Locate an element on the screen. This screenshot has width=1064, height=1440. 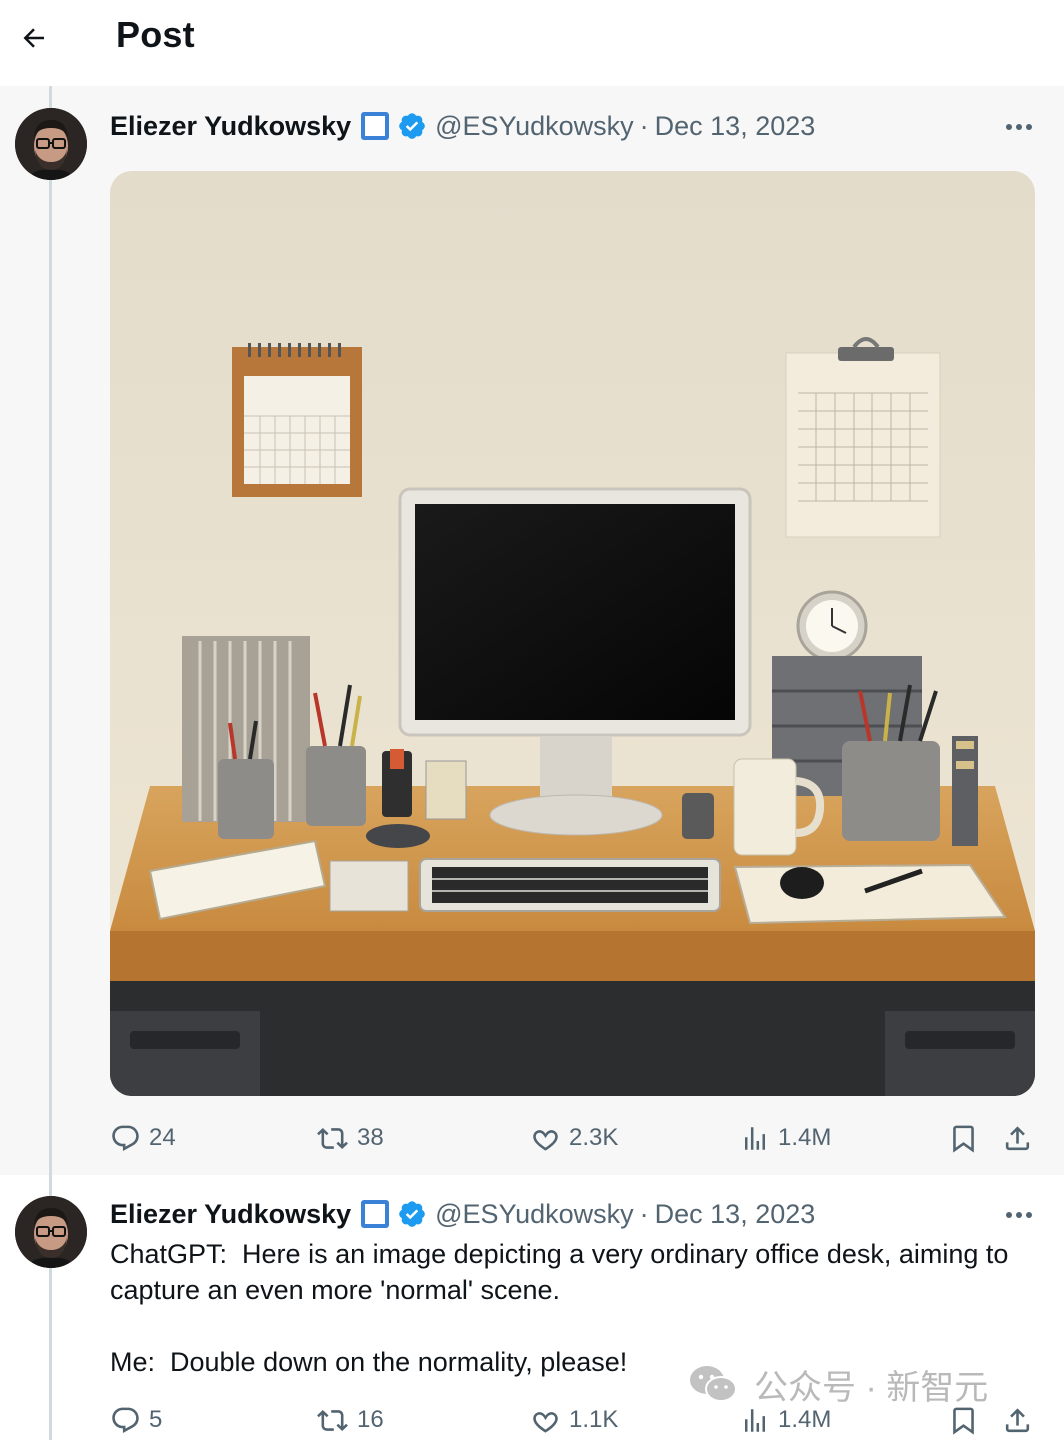
reply-count: 24 is located at coordinates (162, 1137).